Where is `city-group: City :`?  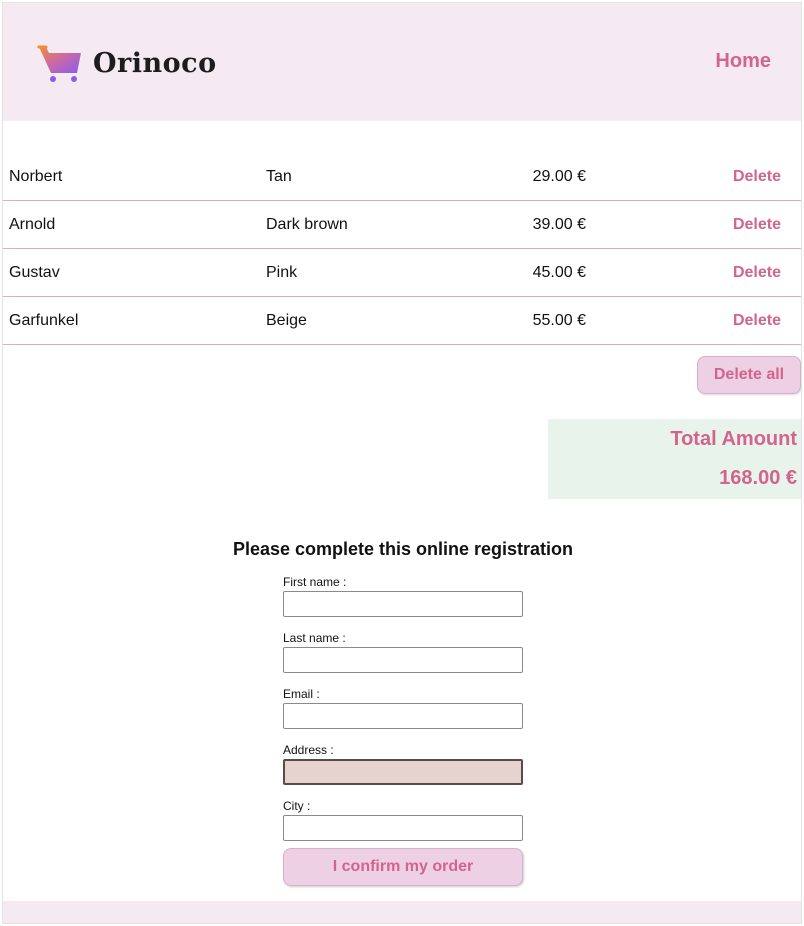
city-group: City : is located at coordinates (403, 820).